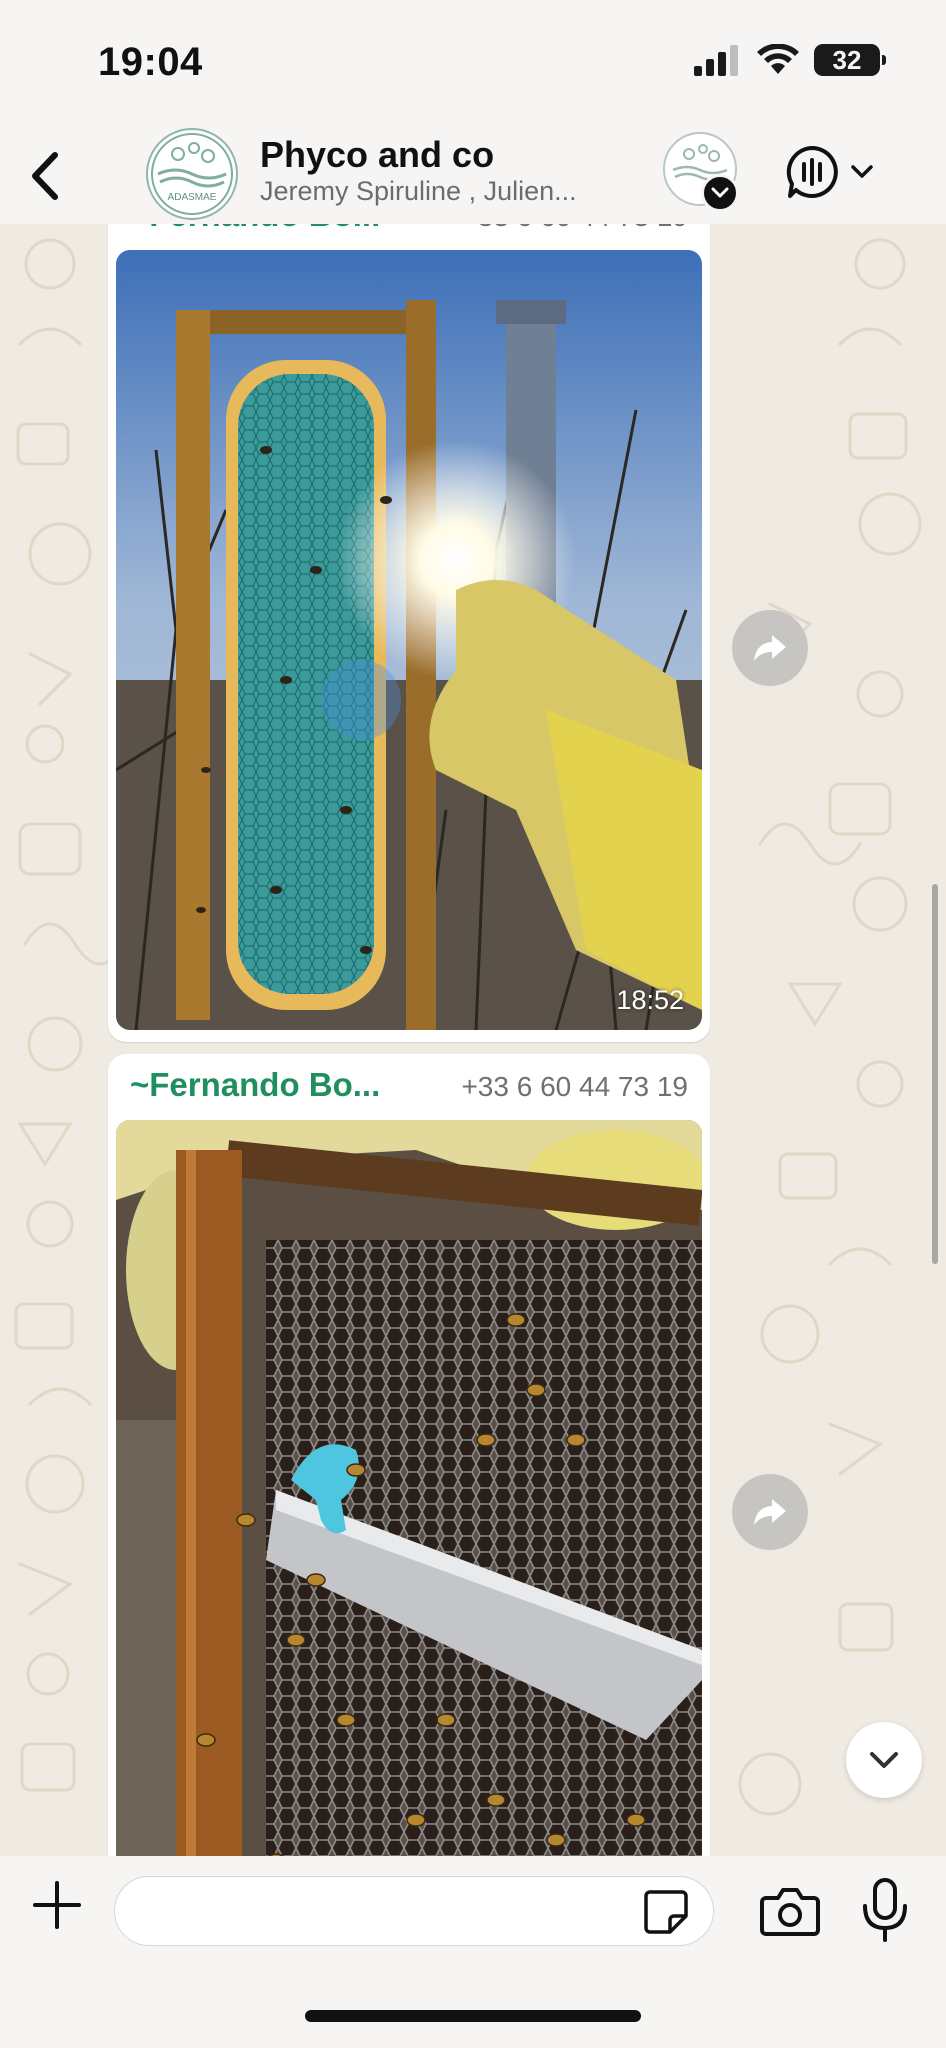  Describe the element at coordinates (847, 59) in the screenshot. I see `battery-level: 32` at that location.